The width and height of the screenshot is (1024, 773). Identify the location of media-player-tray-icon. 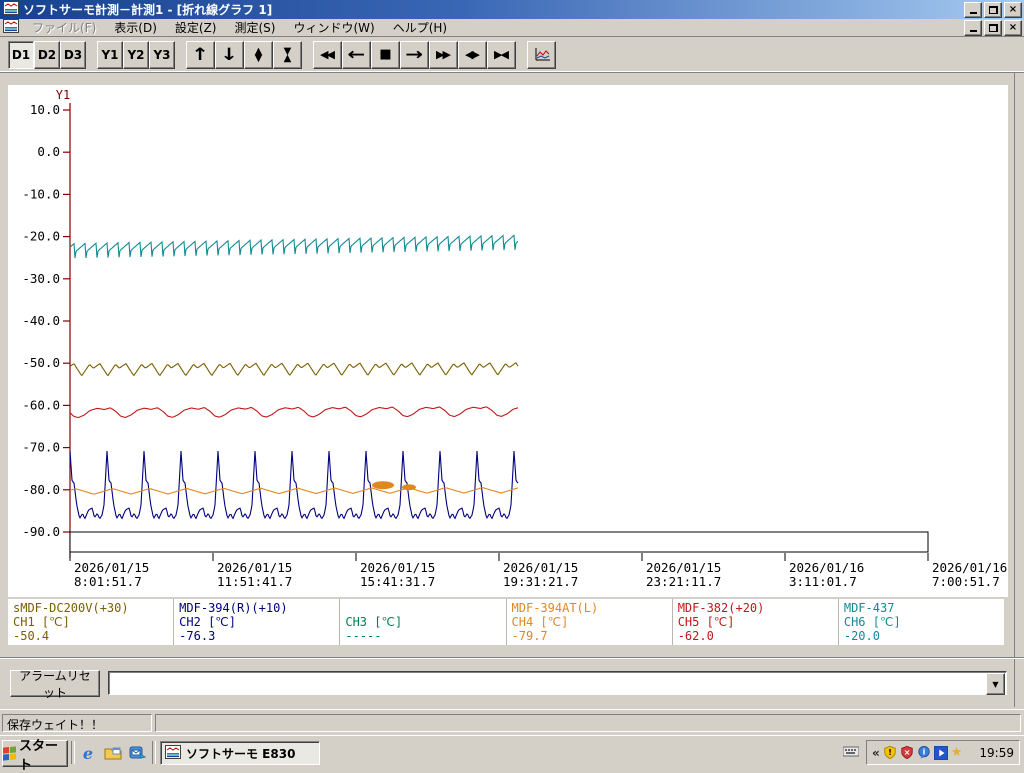
(940, 752).